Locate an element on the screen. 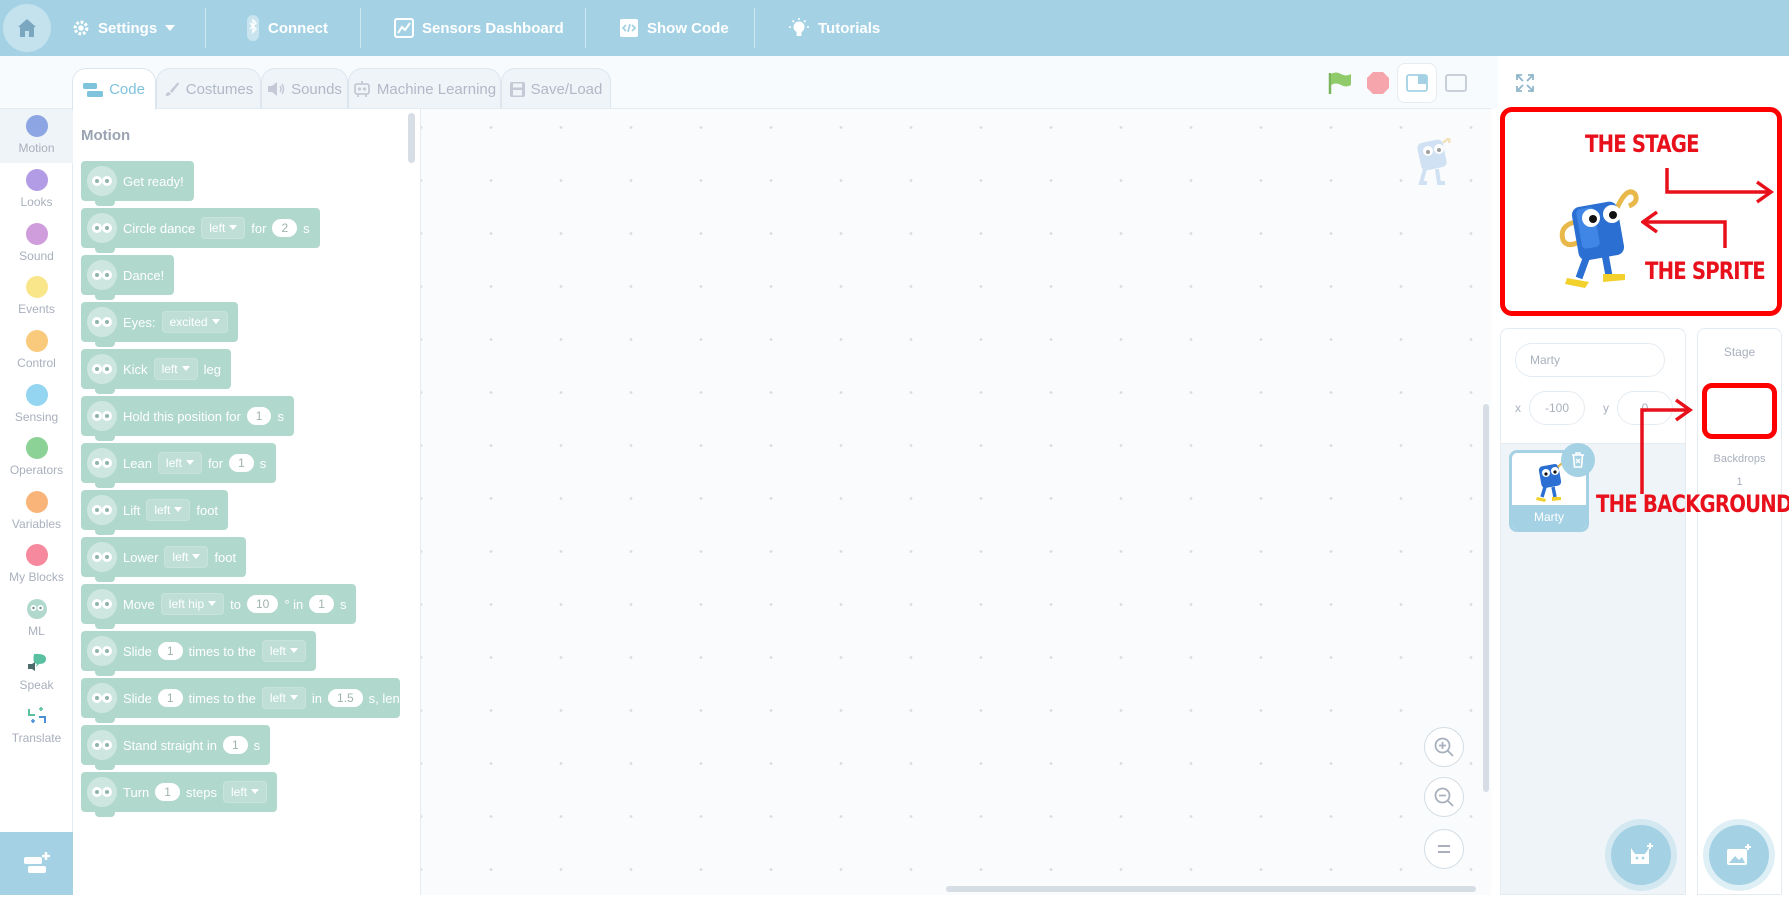 The width and height of the screenshot is (1789, 903). block-slide: Slide 1 times to the left is located at coordinates (198, 653).